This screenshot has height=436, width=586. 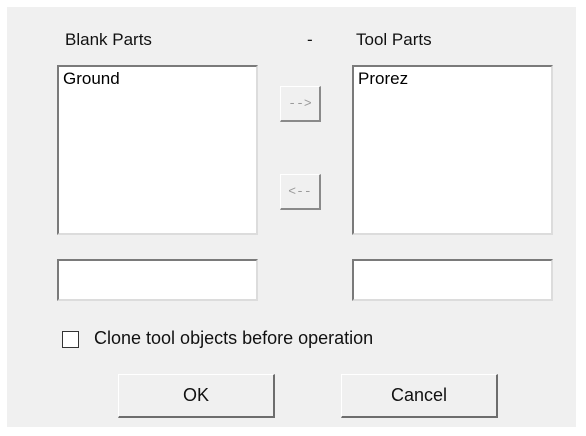 What do you see at coordinates (300, 192) in the screenshot?
I see `move-to-blank-button: <--` at bounding box center [300, 192].